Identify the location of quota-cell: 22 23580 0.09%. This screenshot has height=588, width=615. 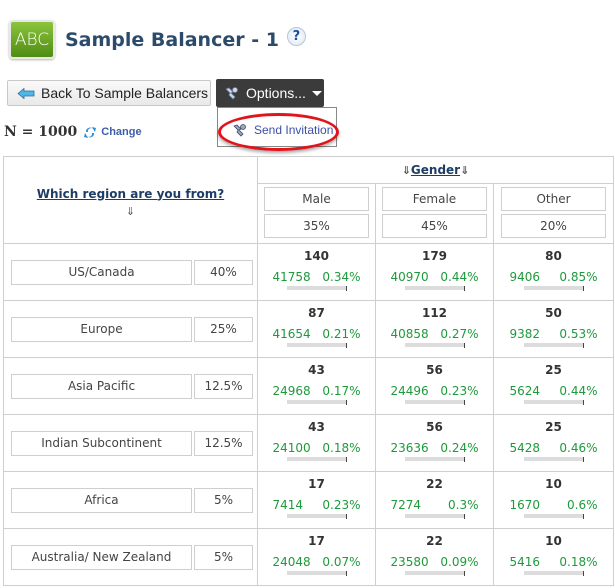
(434, 557).